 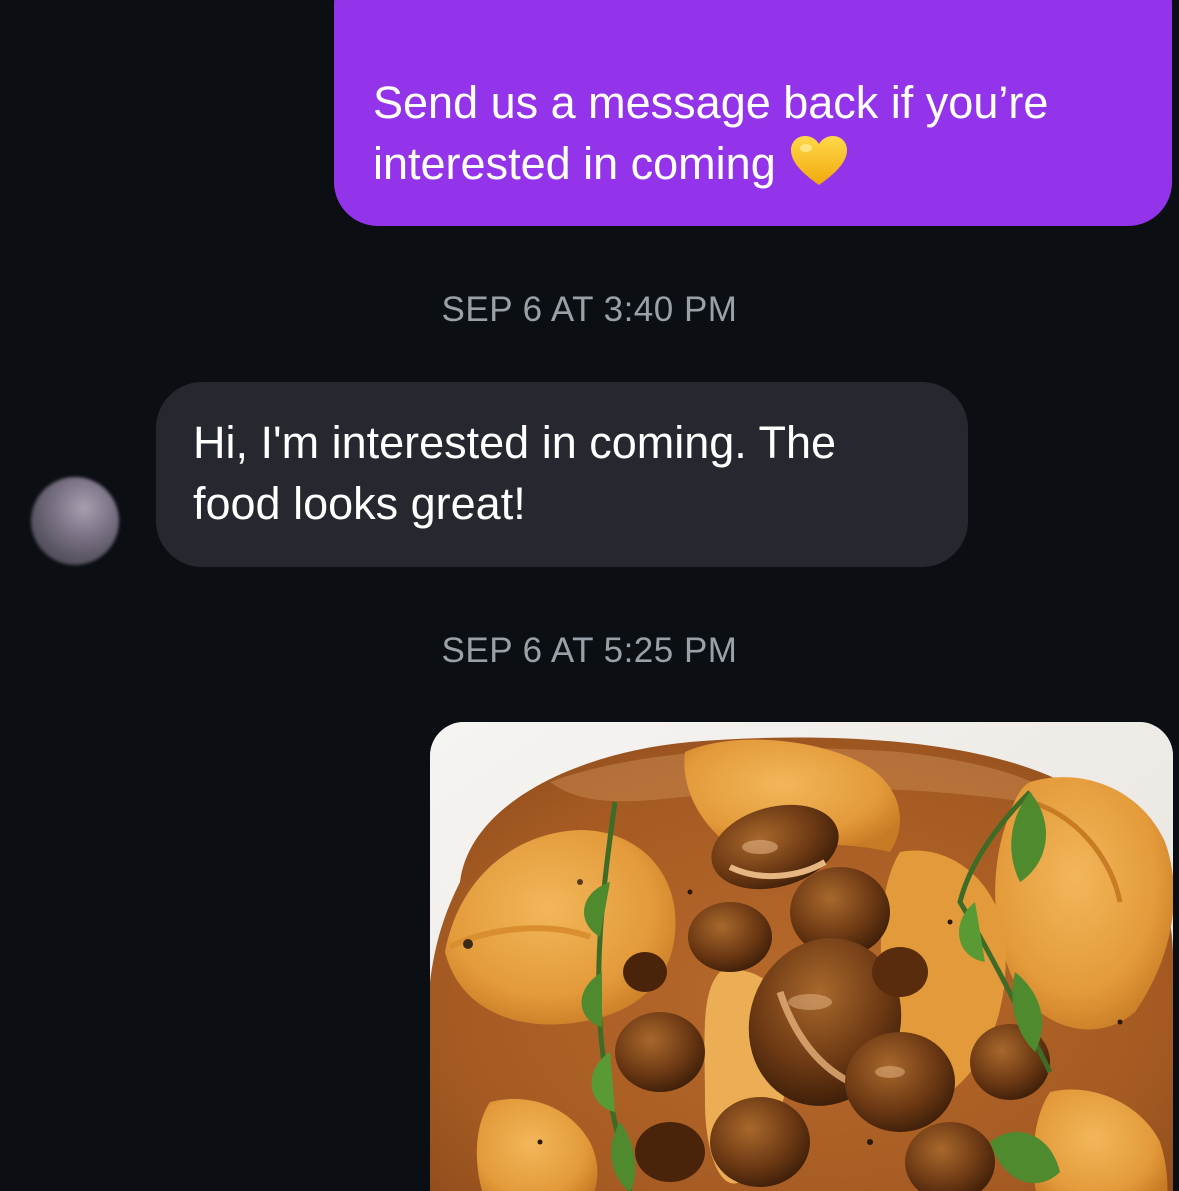 I want to click on outgoing-message-line-1: Send us a message back if you’re, so click(x=711, y=102).